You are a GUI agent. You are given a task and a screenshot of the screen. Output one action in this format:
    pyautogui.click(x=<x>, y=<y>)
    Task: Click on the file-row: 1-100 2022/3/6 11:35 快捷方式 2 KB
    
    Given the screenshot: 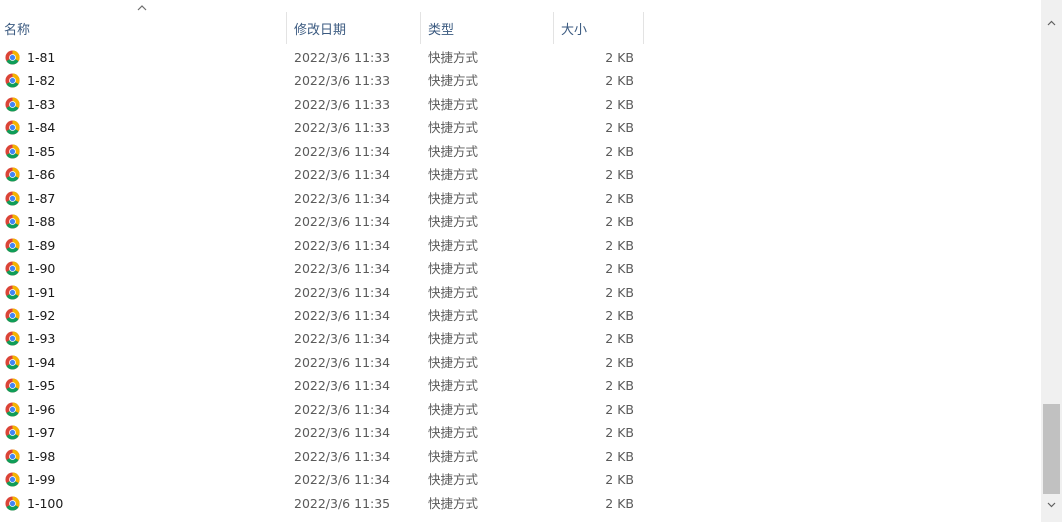 What is the action you would take?
    pyautogui.click(x=325, y=503)
    